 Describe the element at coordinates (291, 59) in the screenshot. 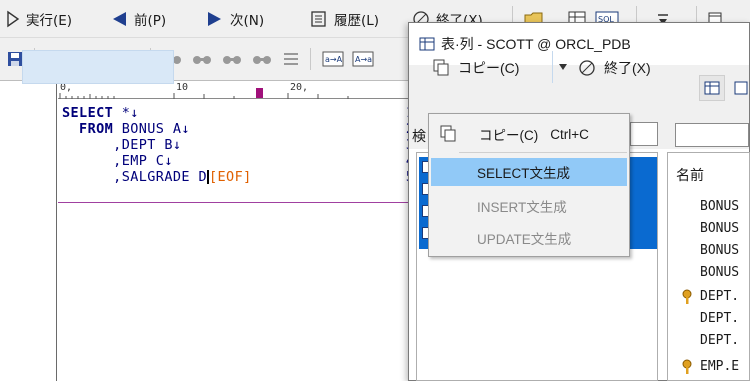

I see `indent-icon` at that location.